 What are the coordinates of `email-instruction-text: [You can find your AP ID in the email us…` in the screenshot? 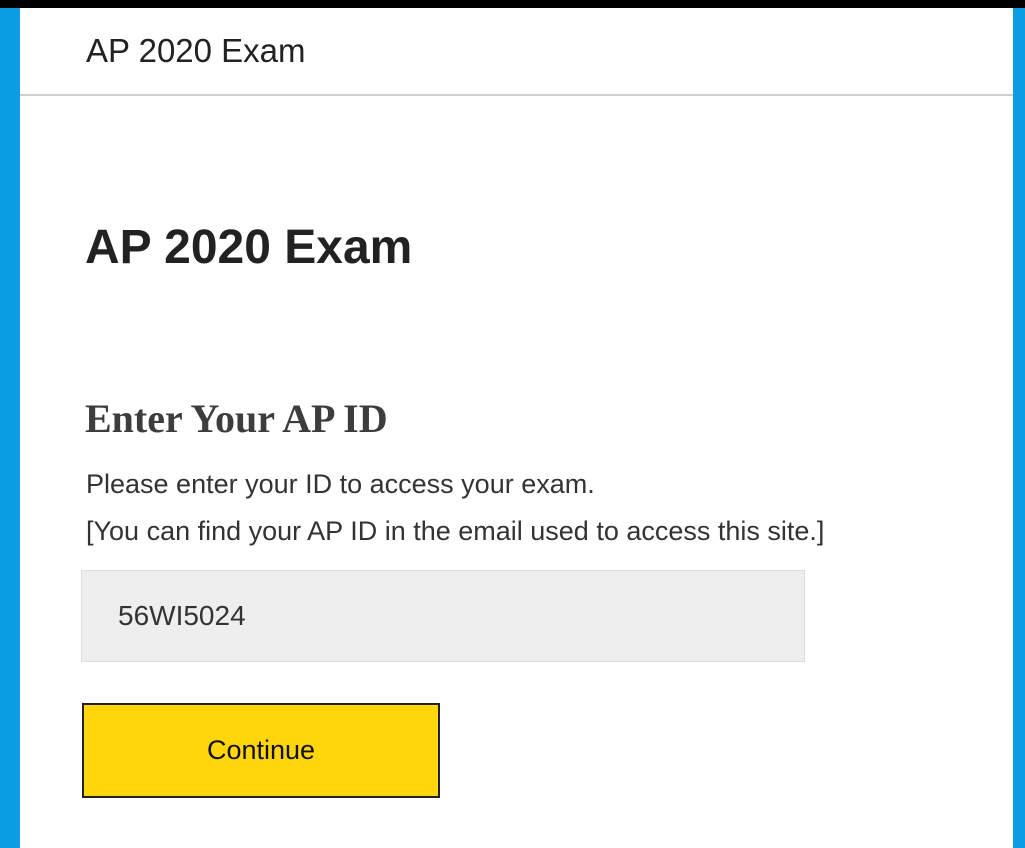 It's located at (455, 531).